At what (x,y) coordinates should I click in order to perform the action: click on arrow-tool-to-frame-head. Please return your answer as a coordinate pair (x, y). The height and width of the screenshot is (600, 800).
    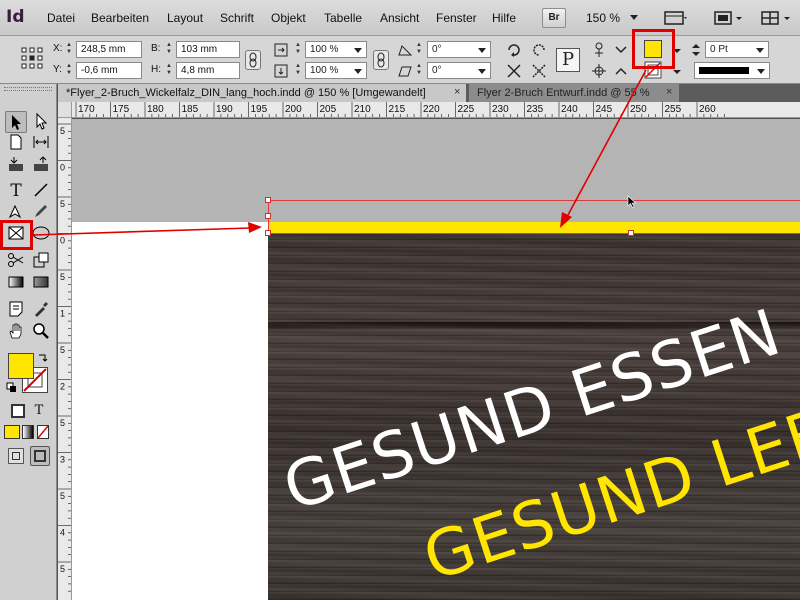
    Looking at the image, I should click on (255, 227).